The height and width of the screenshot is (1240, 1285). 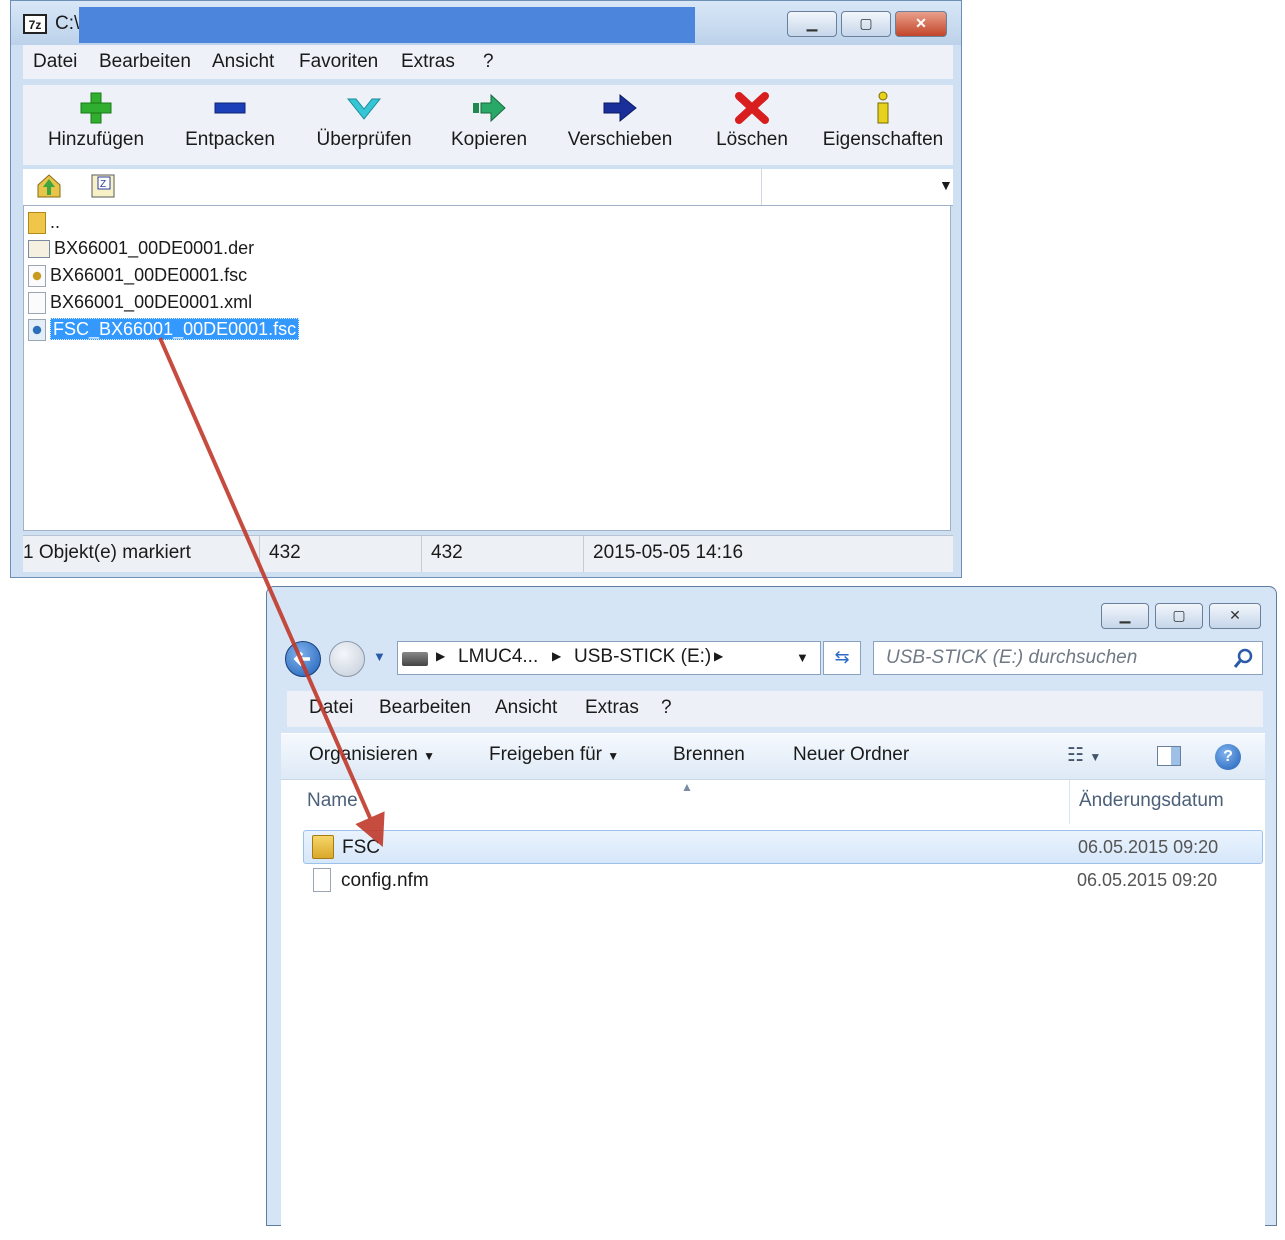 I want to click on delete-button: Löschen, so click(x=752, y=124).